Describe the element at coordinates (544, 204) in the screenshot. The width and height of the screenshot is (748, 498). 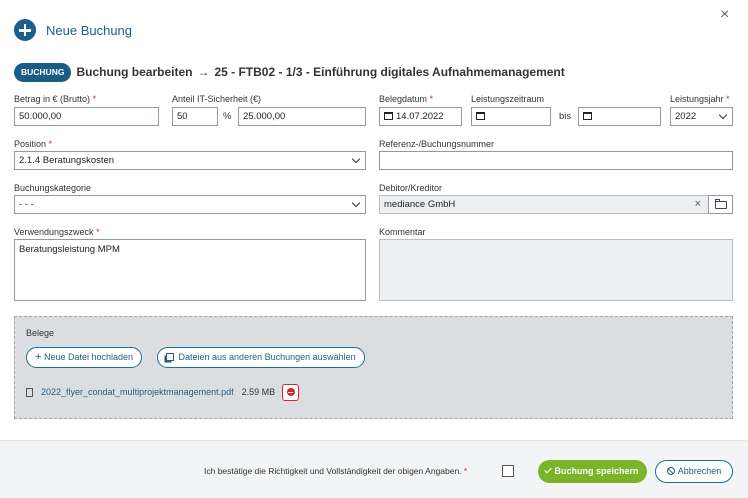
I see `debitor-input: mediance GmbH ×` at that location.